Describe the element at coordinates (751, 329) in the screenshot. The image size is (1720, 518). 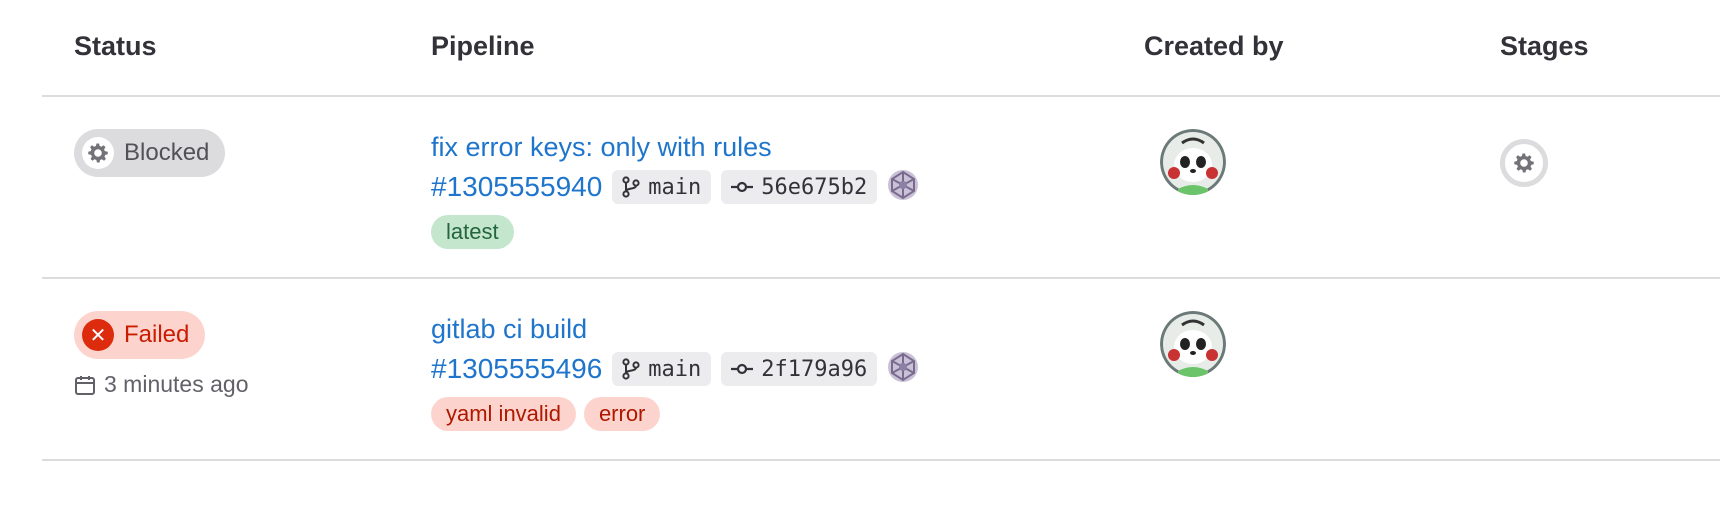
I see `pipeline-title-link: gitlab ci build` at that location.